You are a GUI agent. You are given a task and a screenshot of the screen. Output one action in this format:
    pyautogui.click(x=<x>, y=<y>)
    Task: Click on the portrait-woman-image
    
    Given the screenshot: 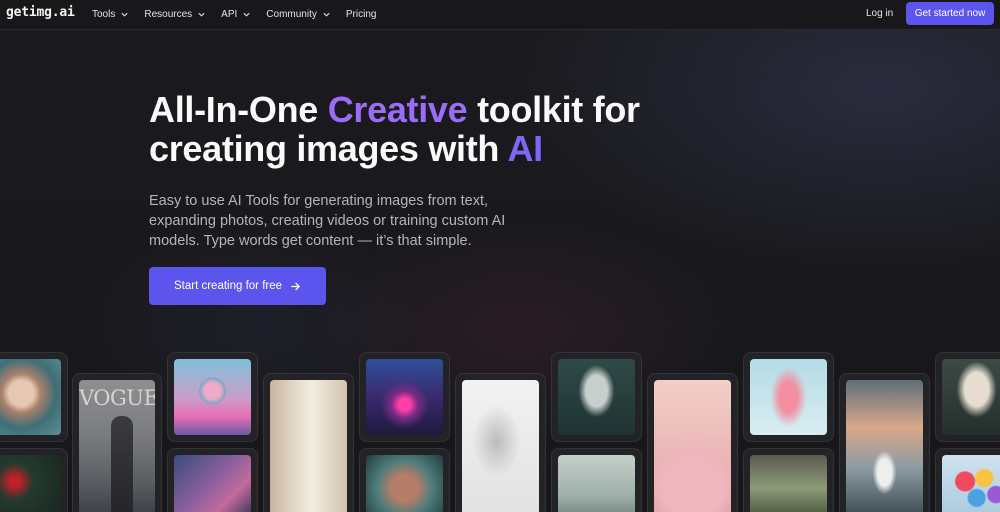 What is the action you would take?
    pyautogui.click(x=30, y=397)
    